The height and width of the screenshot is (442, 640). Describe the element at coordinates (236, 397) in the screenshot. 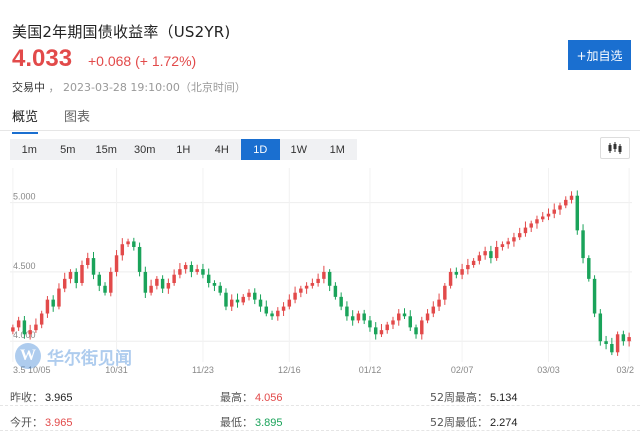

I see `stat-label: 最高：` at that location.